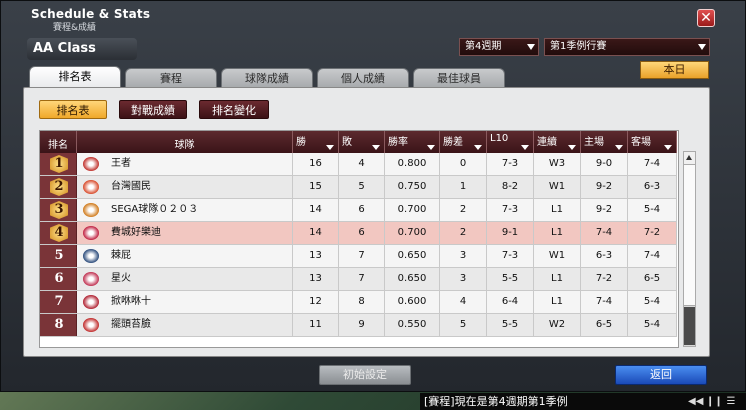 The image size is (746, 410). I want to click on team-name: 擺頭苔臉, so click(131, 324).